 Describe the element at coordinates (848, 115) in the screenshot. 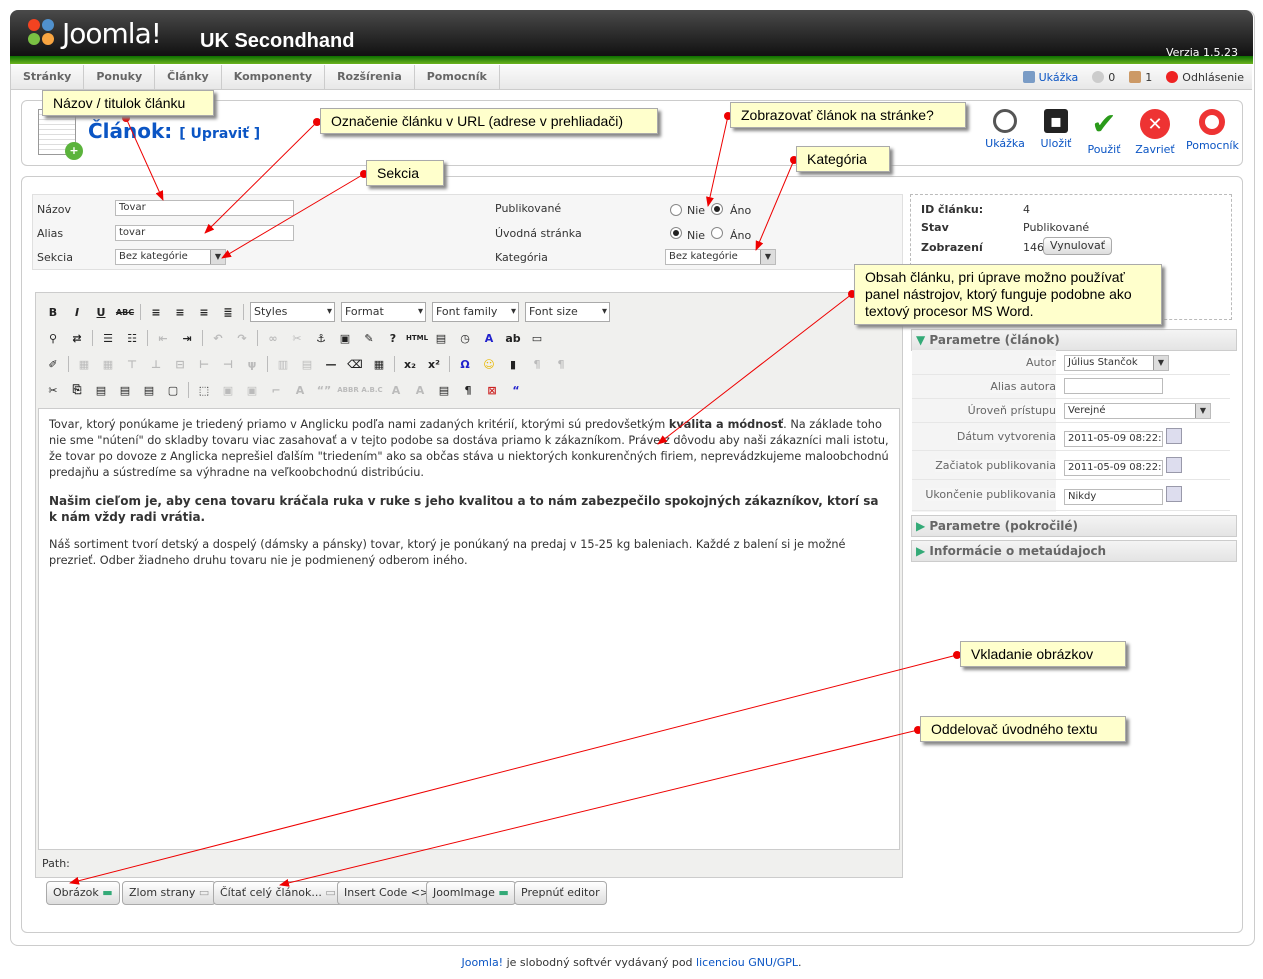

I see `callout-published: Zobrazovať článok na stránke?` at that location.